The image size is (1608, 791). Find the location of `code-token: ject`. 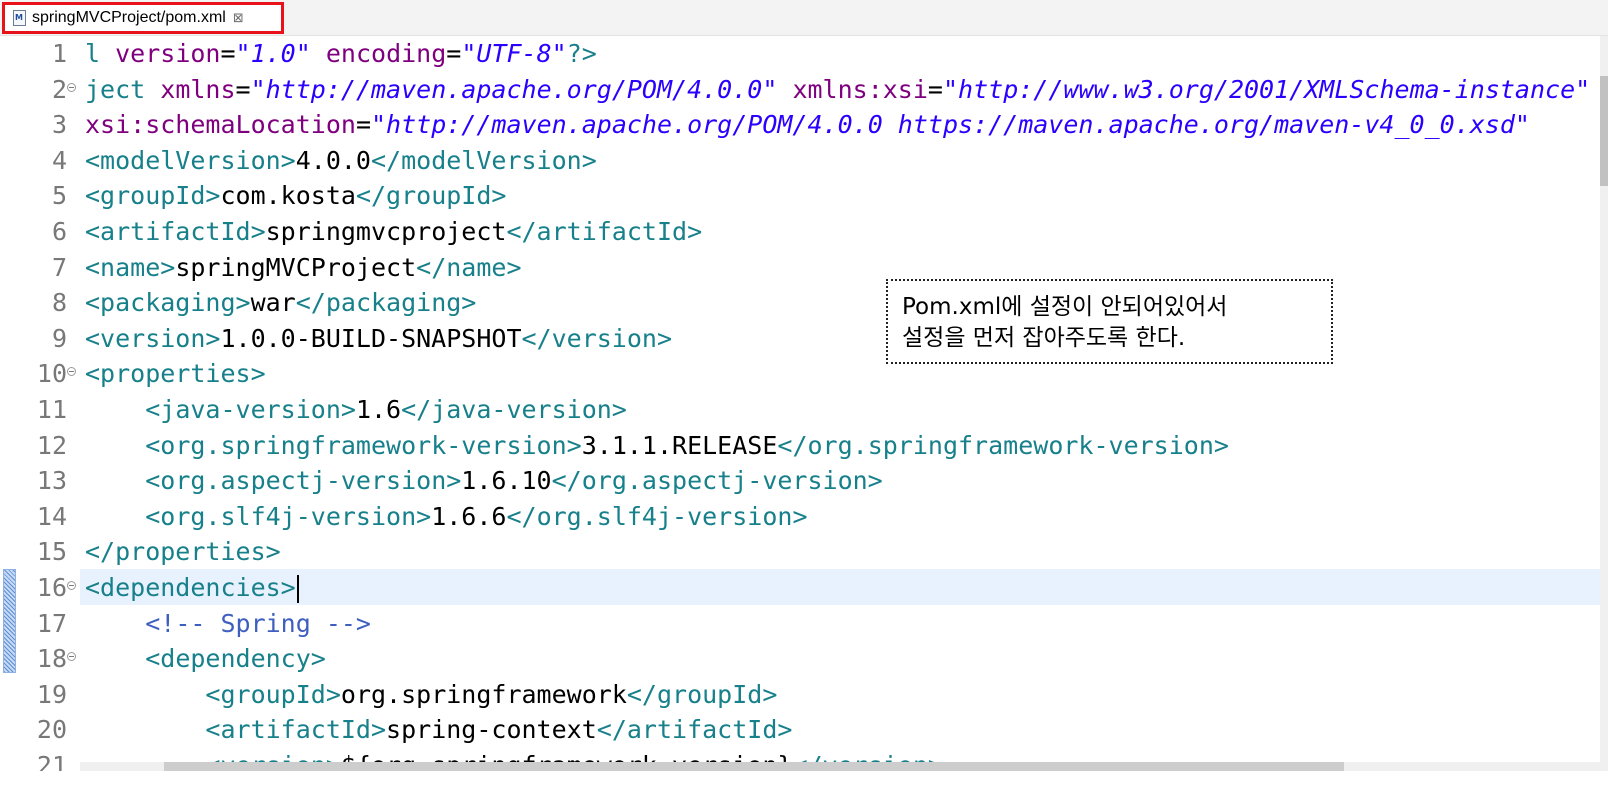

code-token: ject is located at coordinates (123, 89).